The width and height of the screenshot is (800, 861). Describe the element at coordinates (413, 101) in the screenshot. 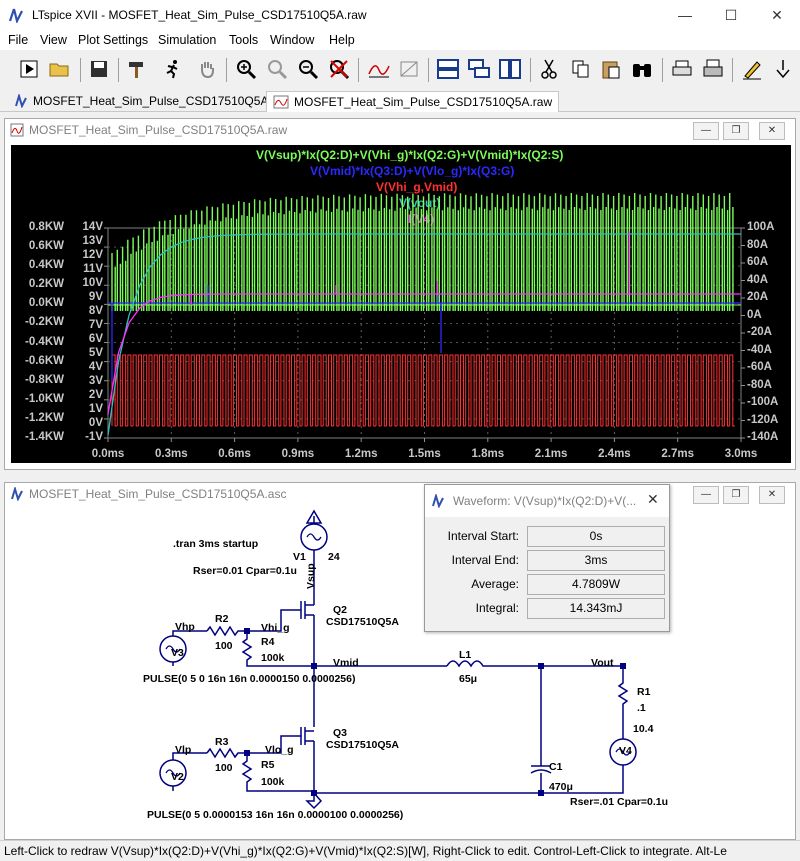

I see `tab-waveform: MOSFET_Heat_Sim_Pulse_CSD17510Q5A.raw` at that location.